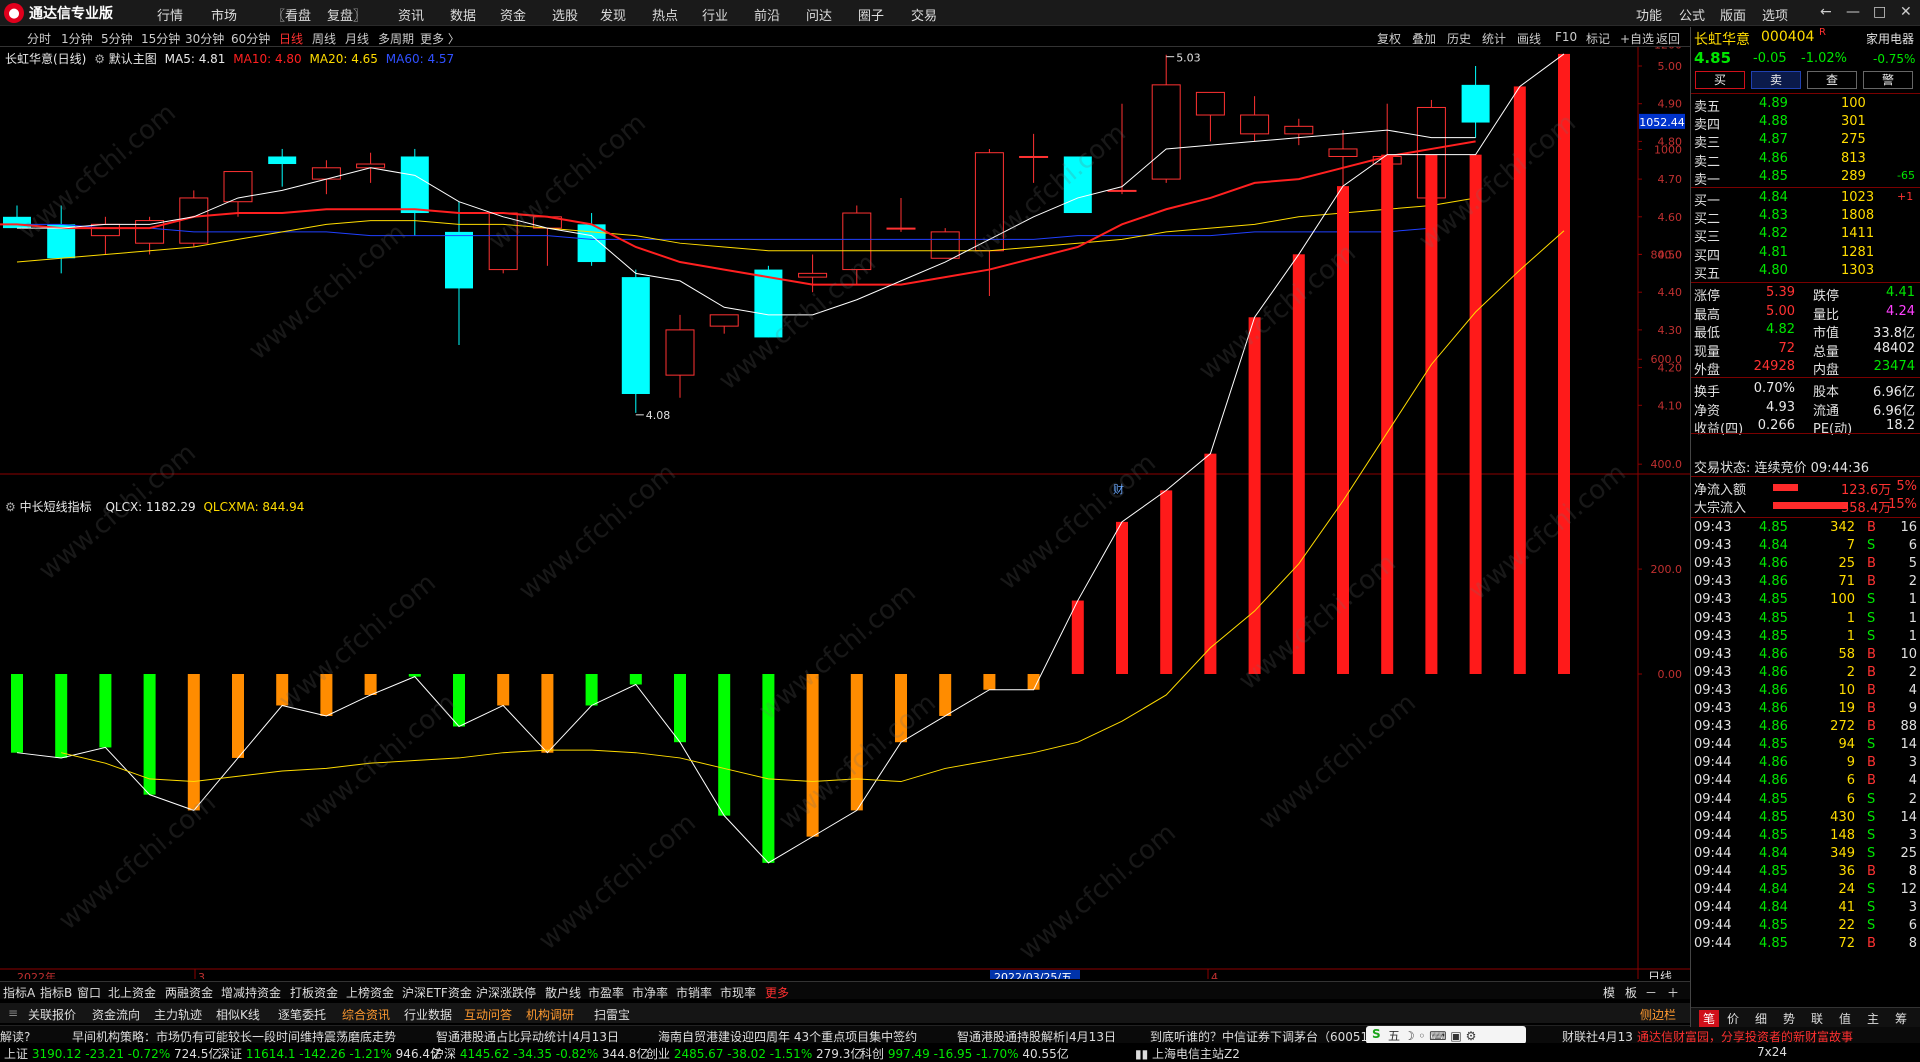  Describe the element at coordinates (1805, 272) in the screenshot. I see `order-book-row: 买五 4.80 1303` at that location.